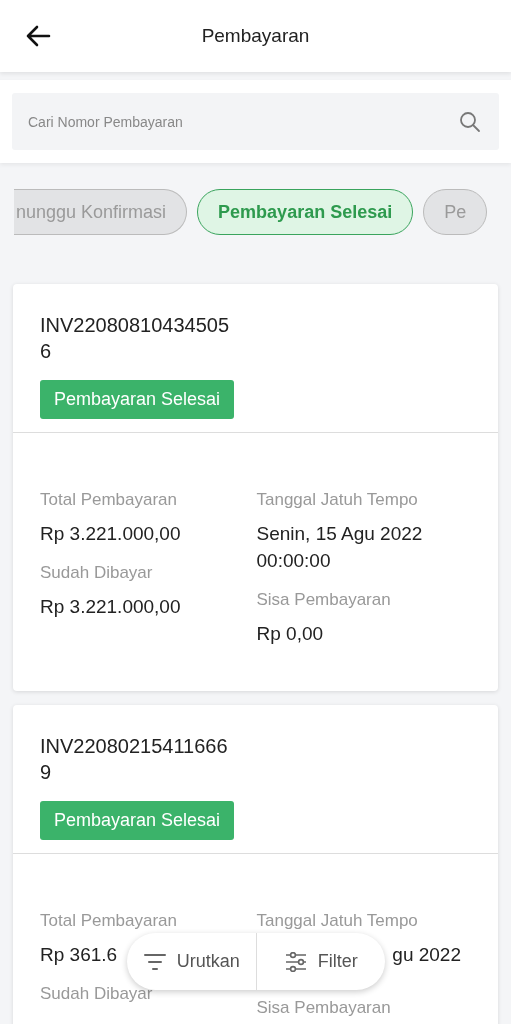 This screenshot has width=511, height=1024. I want to click on sort-icon, so click(154, 961).